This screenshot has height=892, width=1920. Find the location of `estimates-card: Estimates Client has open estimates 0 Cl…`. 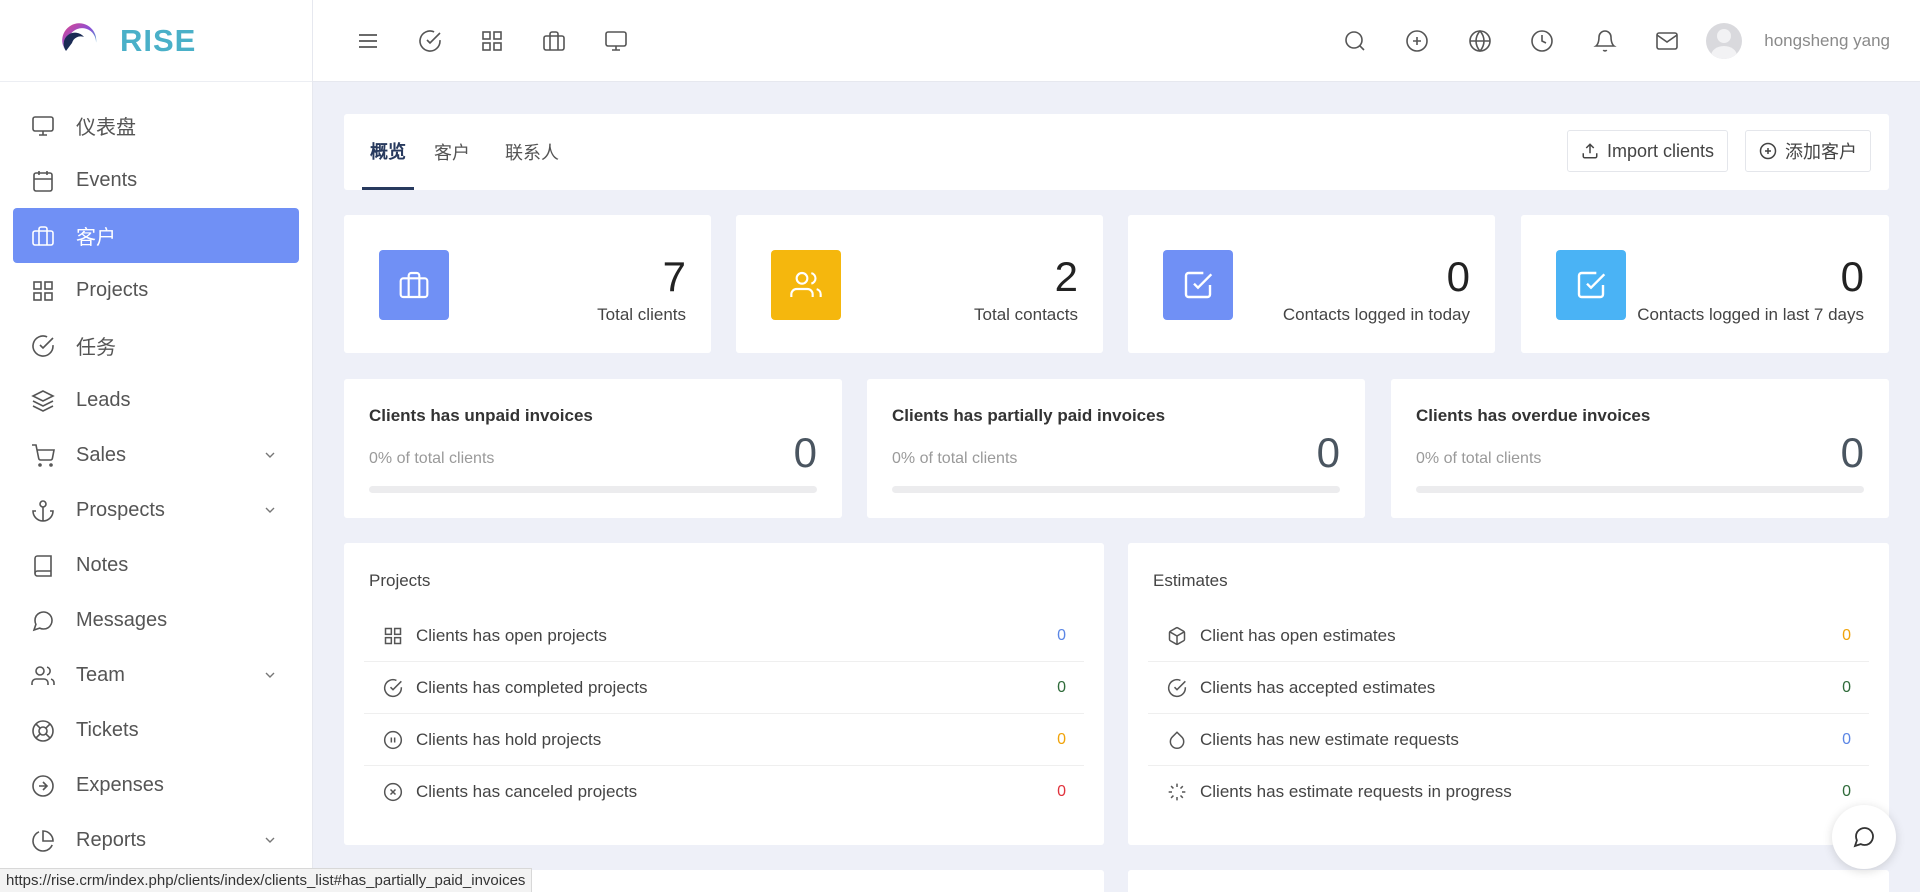

estimates-card: Estimates Client has open estimates 0 Cl… is located at coordinates (1508, 694).